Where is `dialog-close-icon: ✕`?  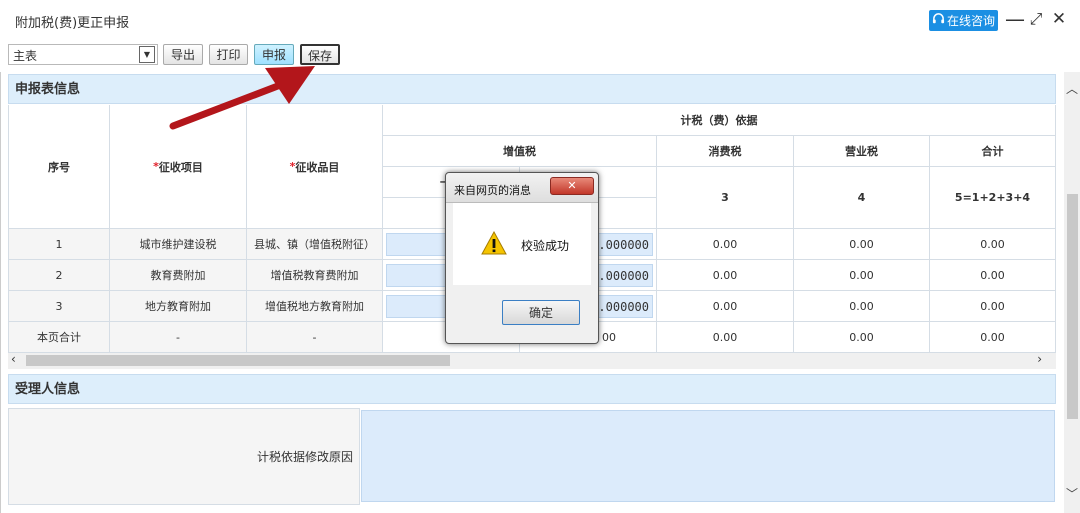
dialog-close-icon: ✕ is located at coordinates (572, 186).